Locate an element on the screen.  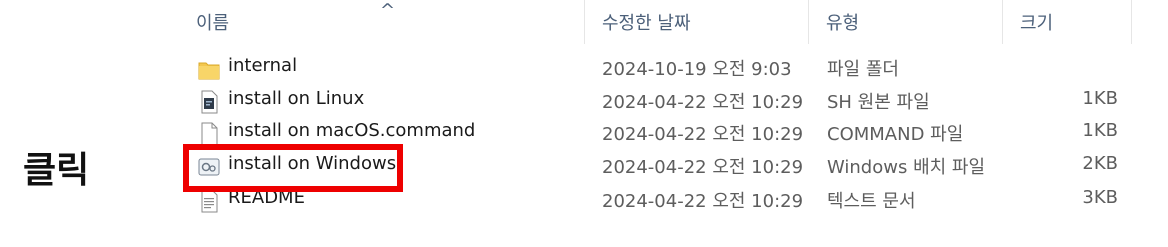
sort-ascending-icon: ^ is located at coordinates (388, 10).